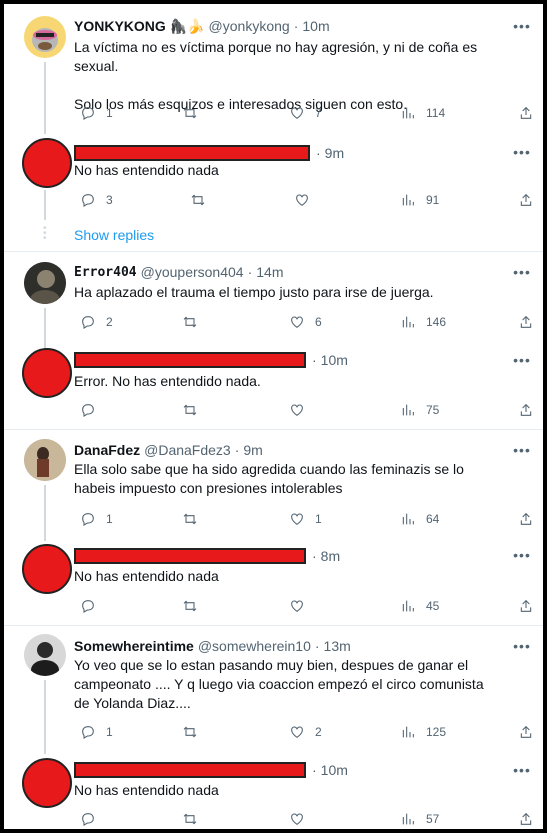 This screenshot has width=547, height=833. Describe the element at coordinates (330, 556) in the screenshot. I see `timestamp: 8m` at that location.